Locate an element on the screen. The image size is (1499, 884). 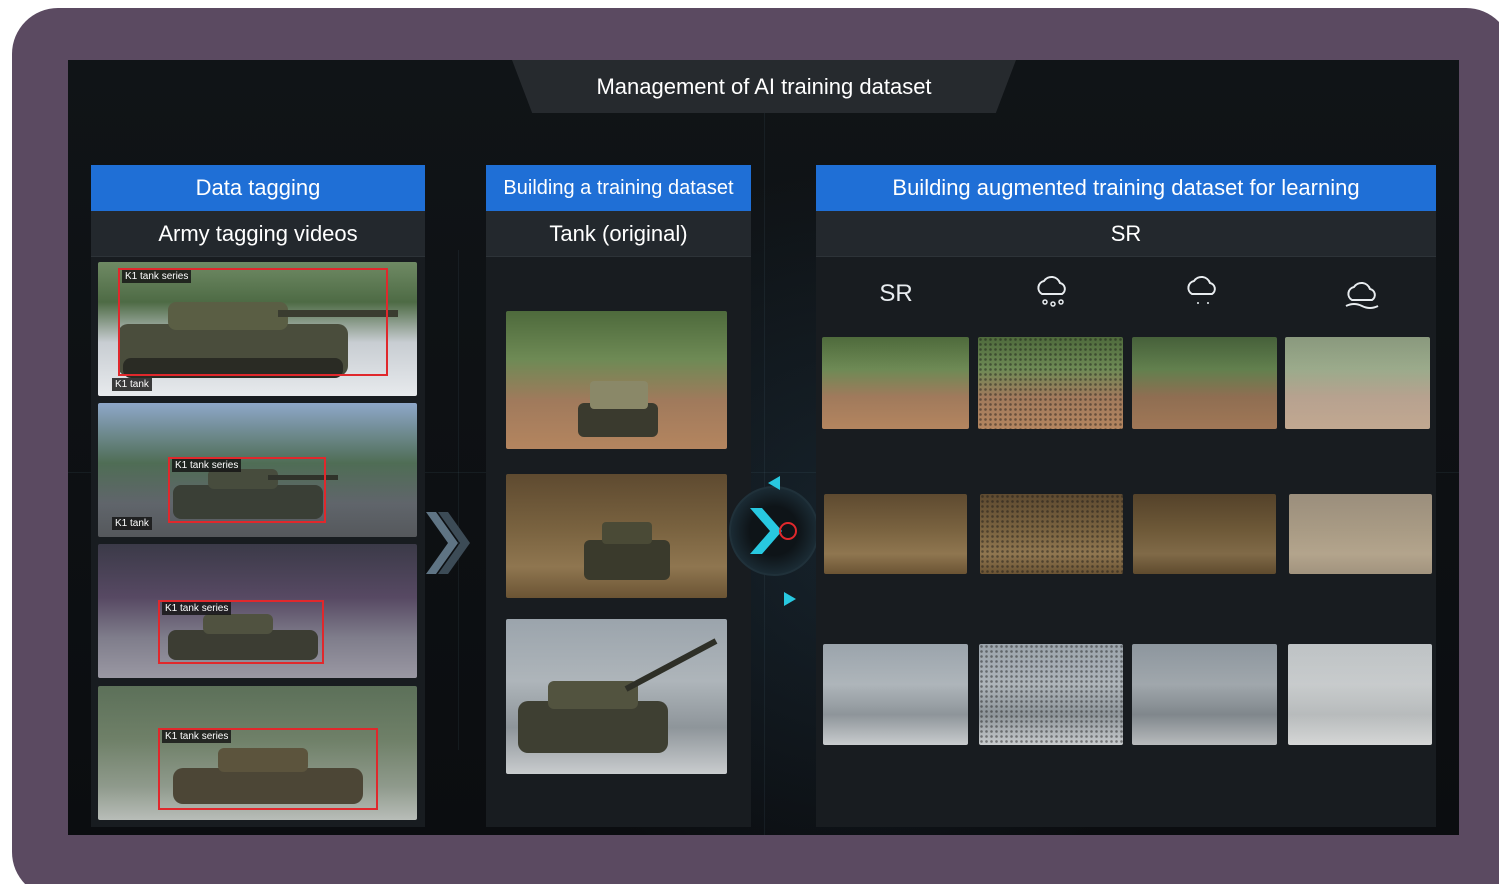
training-panel-subheader: Tank (original) is located at coordinates (618, 234).